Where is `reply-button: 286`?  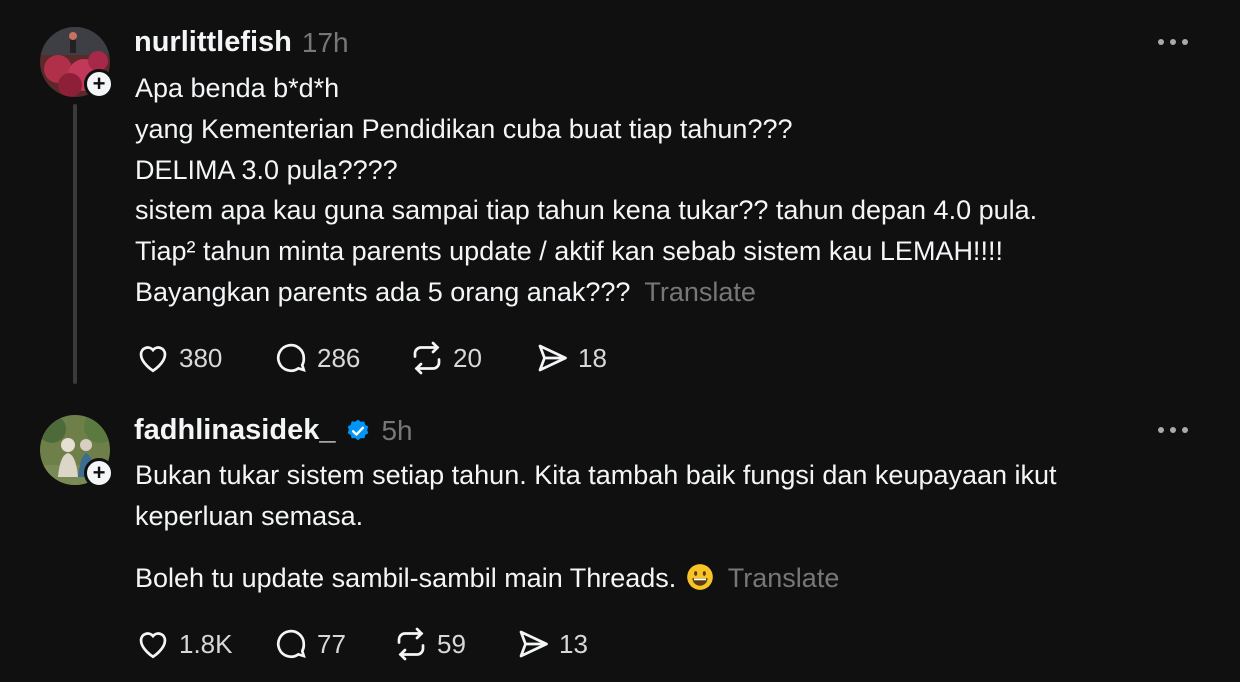 reply-button: 286 is located at coordinates (341, 358).